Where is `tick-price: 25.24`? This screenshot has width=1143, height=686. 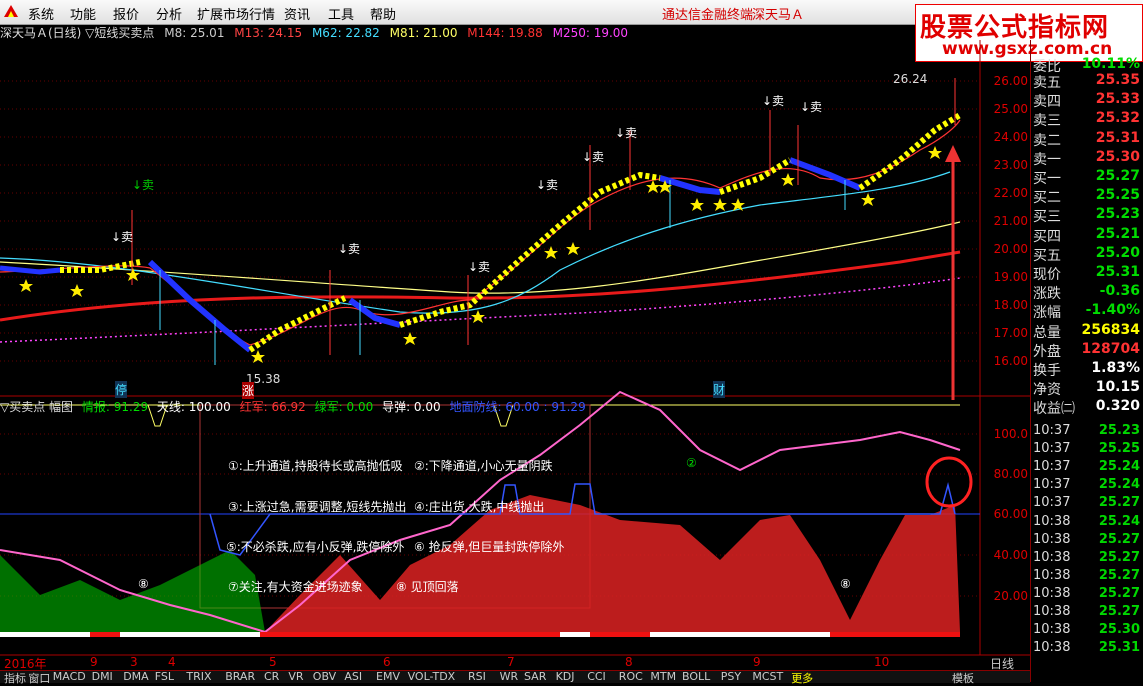 tick-price: 25.24 is located at coordinates (1119, 485).